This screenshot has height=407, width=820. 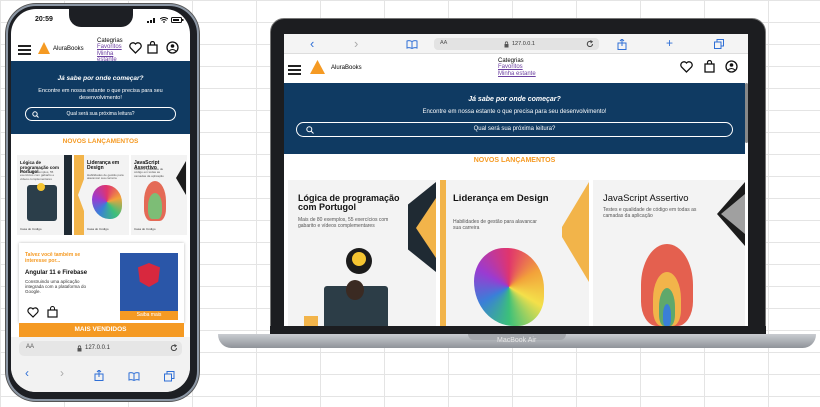 What do you see at coordinates (41, 187) in the screenshot?
I see `lightbulb-icon` at bounding box center [41, 187].